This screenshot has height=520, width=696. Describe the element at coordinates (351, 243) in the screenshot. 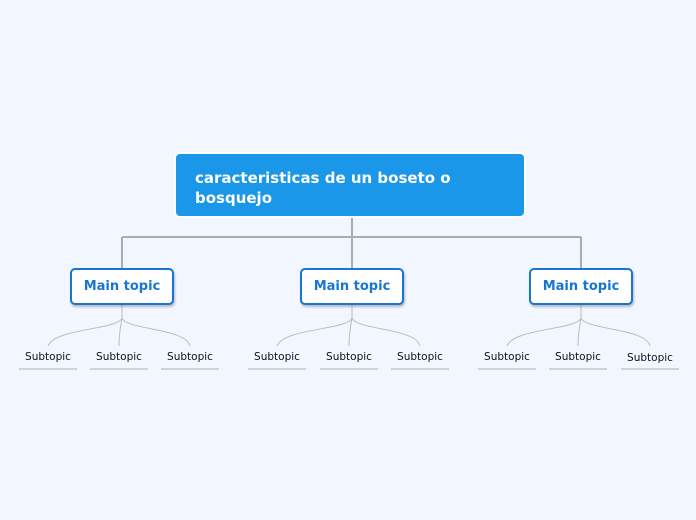

I see `root-connector` at that location.